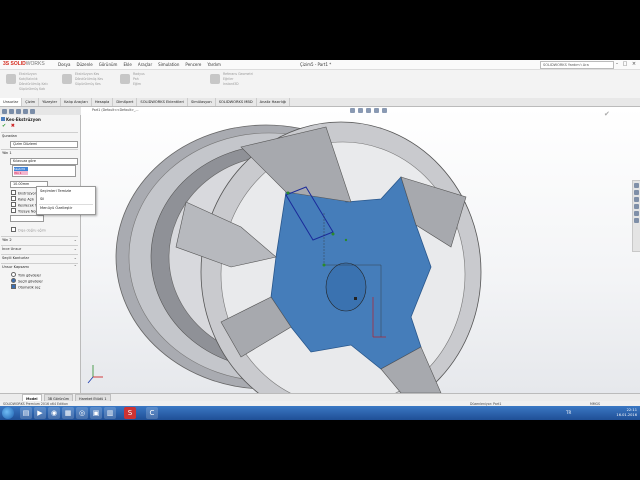 Image resolution: width=640 pixels, height=480 pixels. Describe the element at coordinates (18, 111) in the screenshot. I see `config-manager-icon` at that location.